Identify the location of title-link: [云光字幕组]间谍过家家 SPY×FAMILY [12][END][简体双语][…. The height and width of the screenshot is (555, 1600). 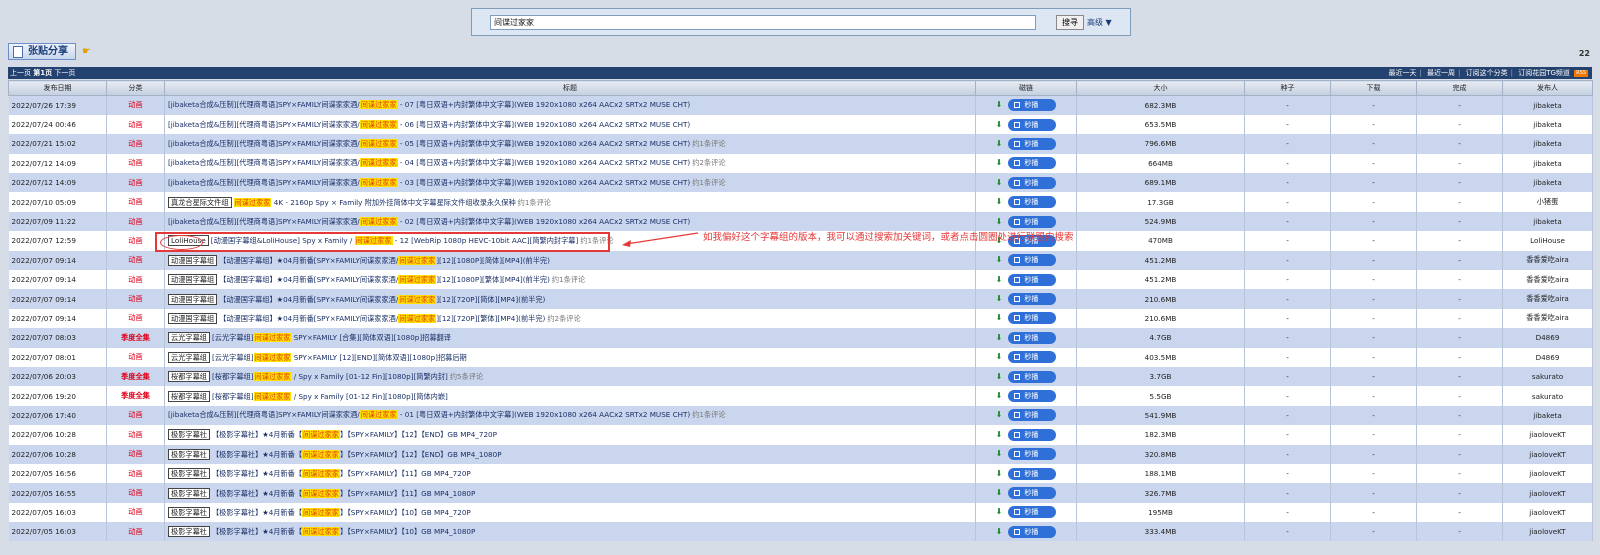
(339, 357).